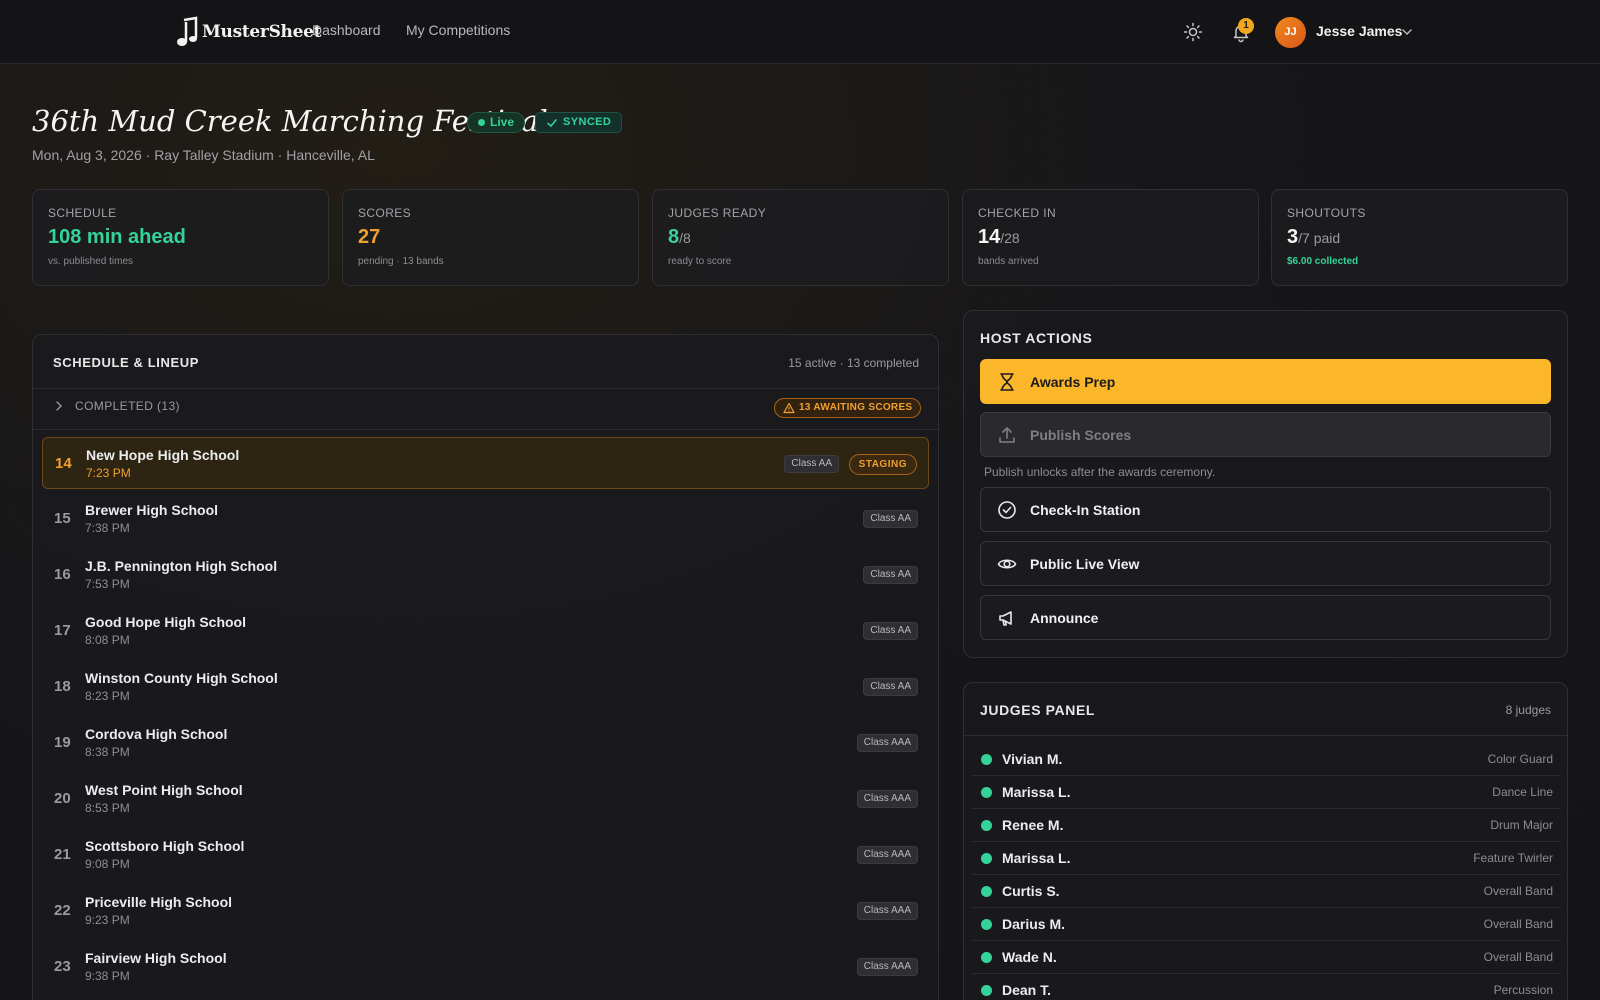 This screenshot has height=1000, width=1600. What do you see at coordinates (1265, 434) in the screenshot?
I see `publish-scores-button: Publish Scores` at bounding box center [1265, 434].